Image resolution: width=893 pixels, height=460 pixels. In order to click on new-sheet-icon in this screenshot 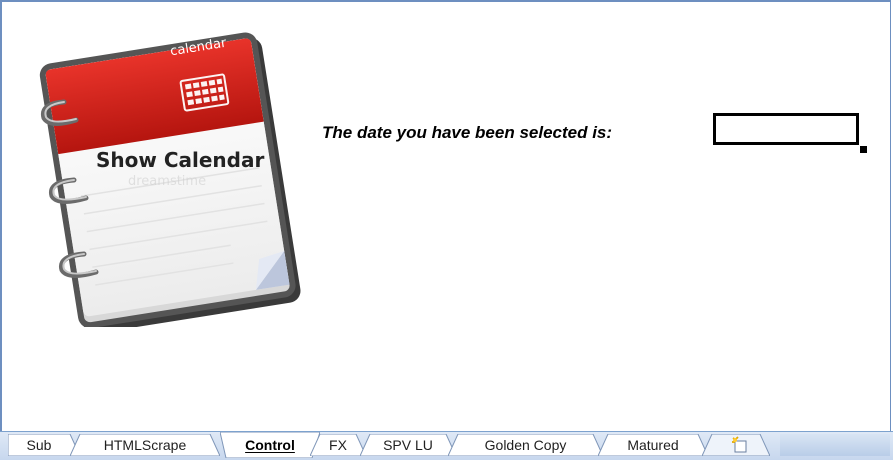, I will do `click(739, 444)`.